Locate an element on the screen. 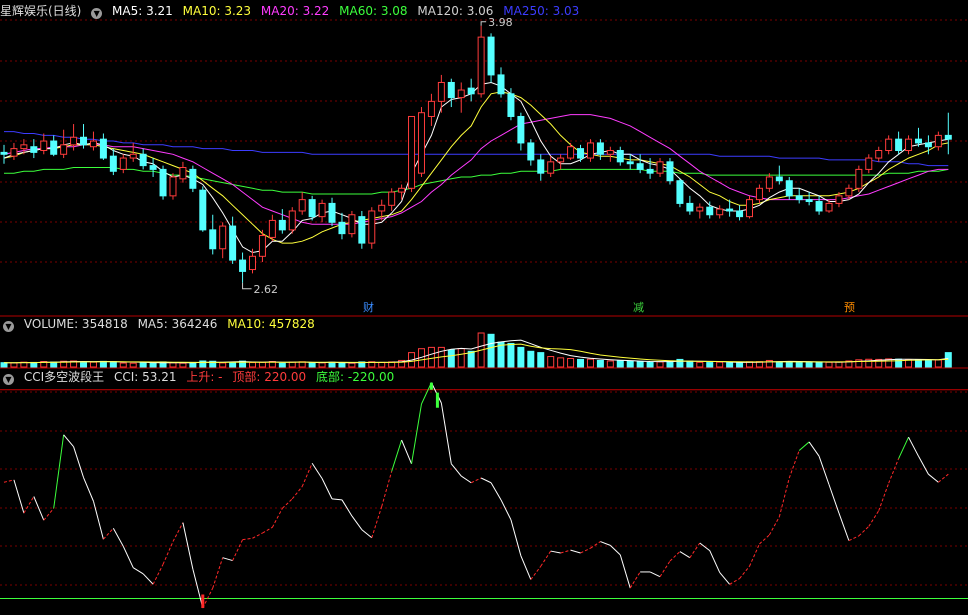  volume-panel is located at coordinates (476, 350).